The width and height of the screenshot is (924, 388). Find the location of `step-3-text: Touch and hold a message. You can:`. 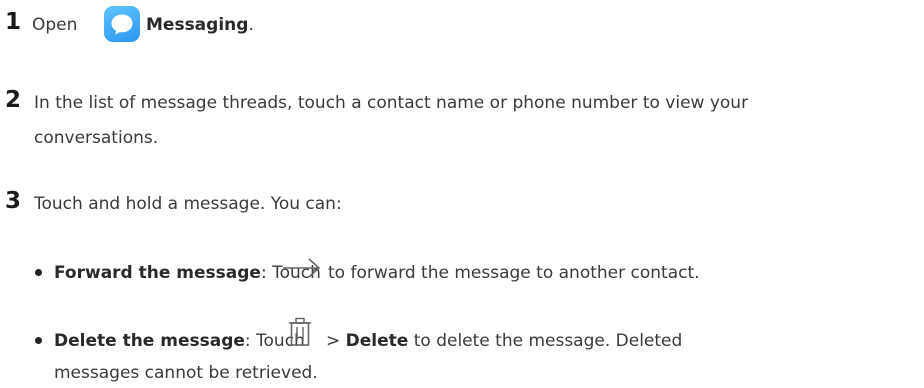

step-3-text: Touch and hold a message. You can: is located at coordinates (188, 204).